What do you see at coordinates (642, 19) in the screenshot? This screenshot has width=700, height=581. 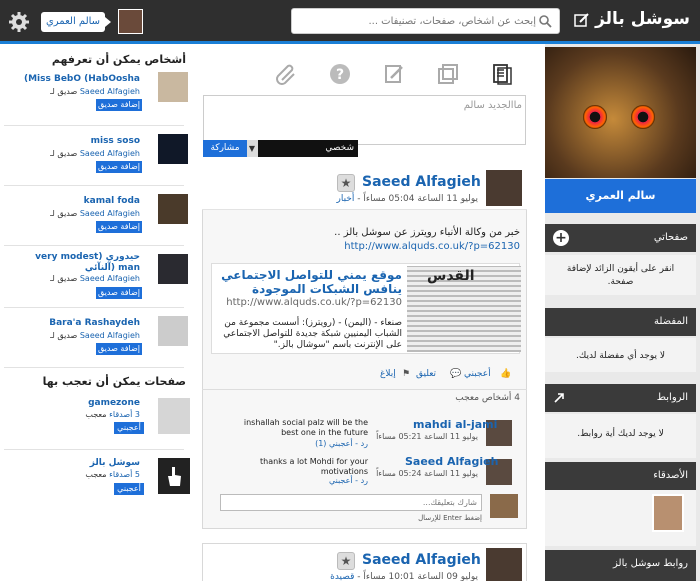 I see `app-logo: سوشل بالز` at bounding box center [642, 19].